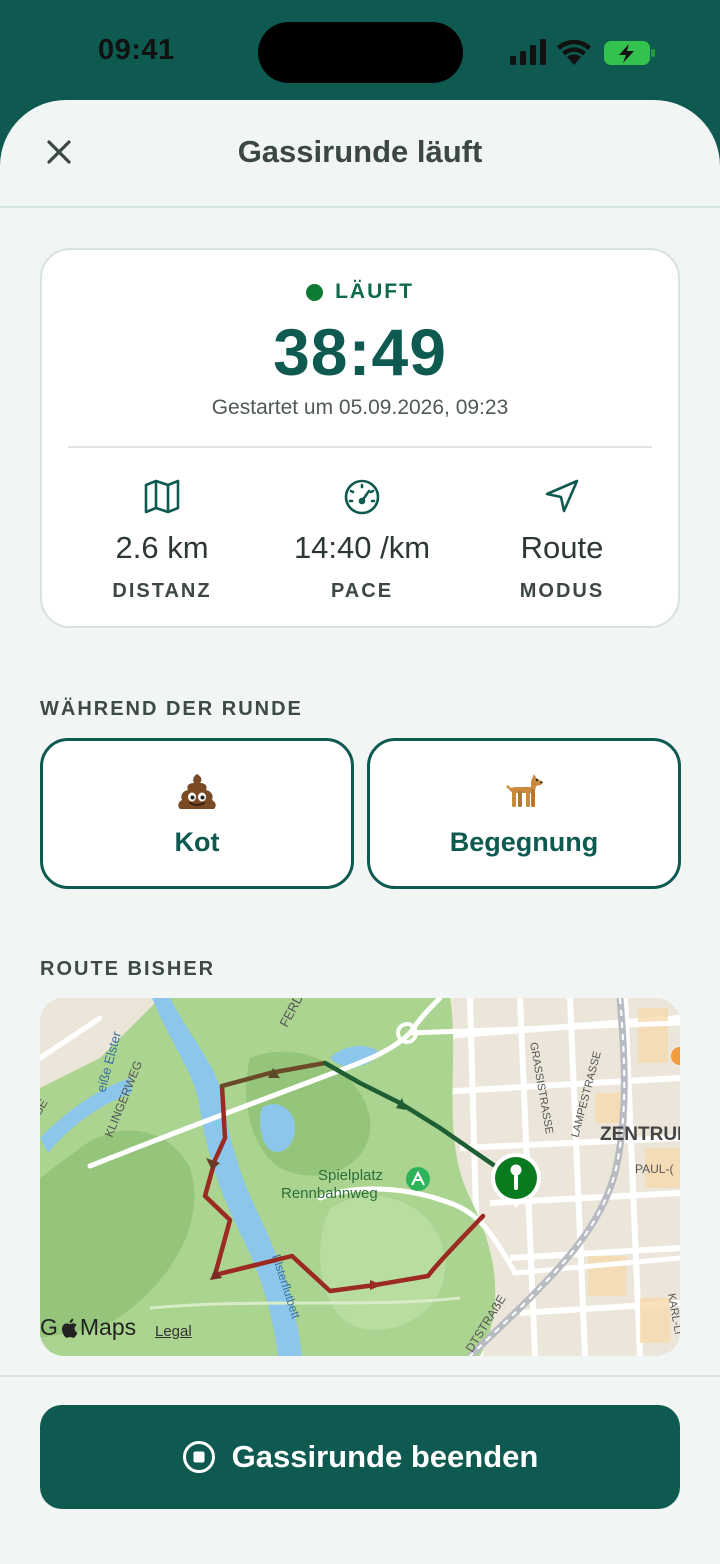 The height and width of the screenshot is (1564, 720). Describe the element at coordinates (524, 842) in the screenshot. I see `action-label: Begegnung` at that location.